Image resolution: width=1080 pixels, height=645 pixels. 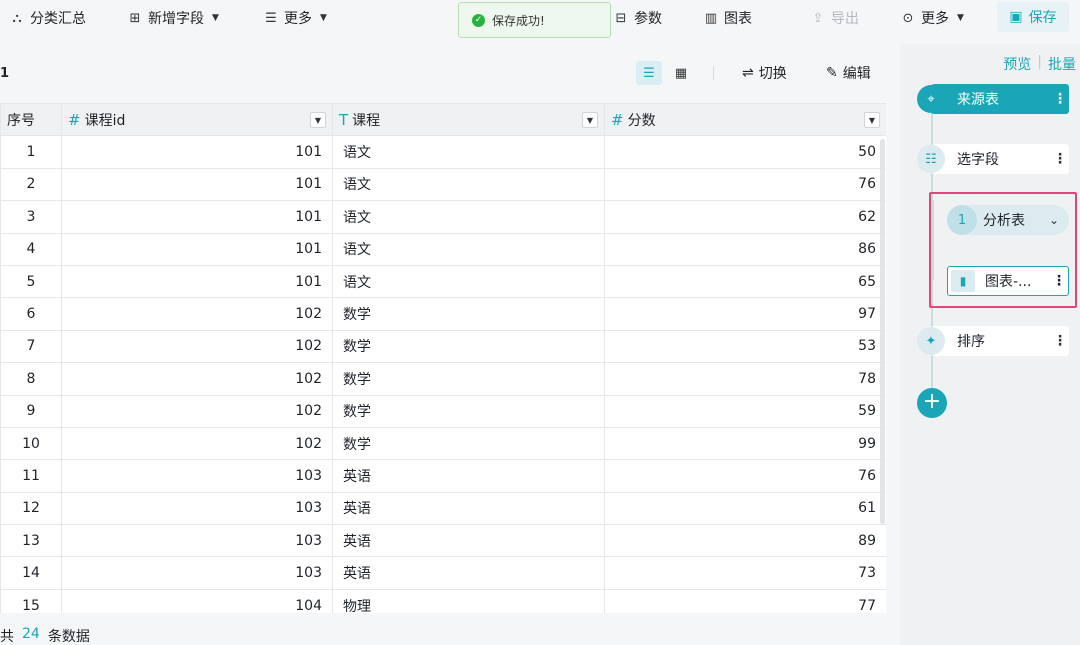 I want to click on cell-score: 78, so click(x=745, y=379).